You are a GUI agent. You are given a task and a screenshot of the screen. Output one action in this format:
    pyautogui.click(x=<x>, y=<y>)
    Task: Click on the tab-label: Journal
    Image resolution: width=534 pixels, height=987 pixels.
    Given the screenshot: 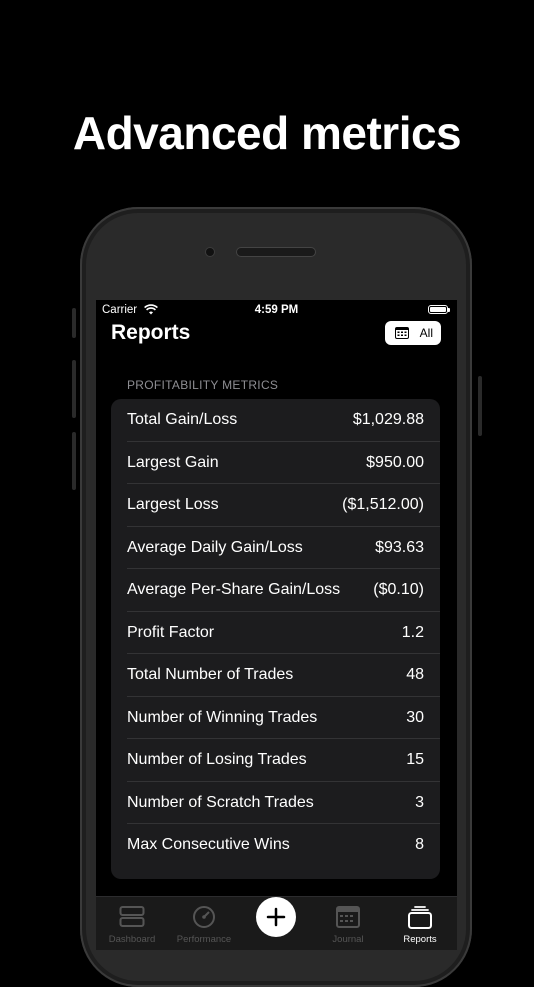 What is the action you would take?
    pyautogui.click(x=348, y=939)
    